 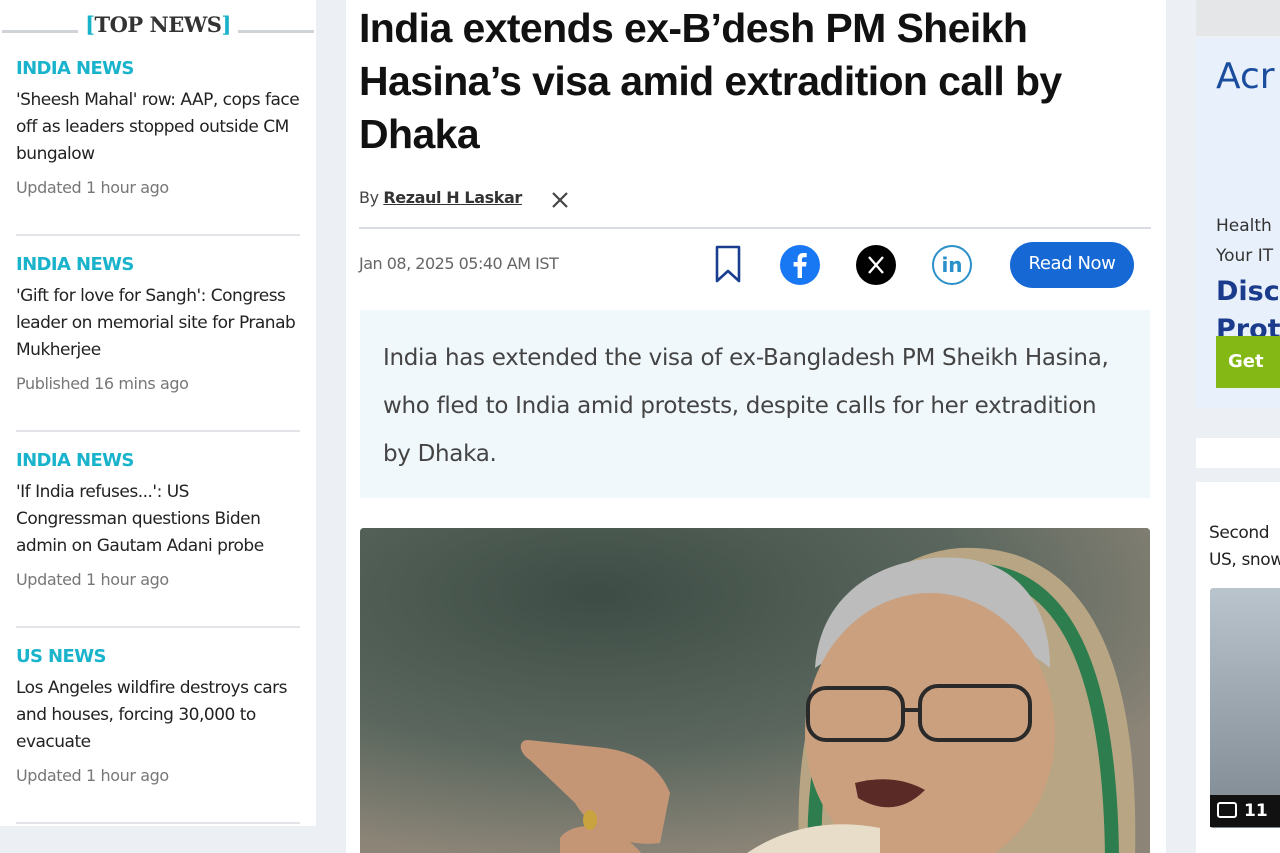 I want to click on ad-top-strip, so click(x=1238, y=18).